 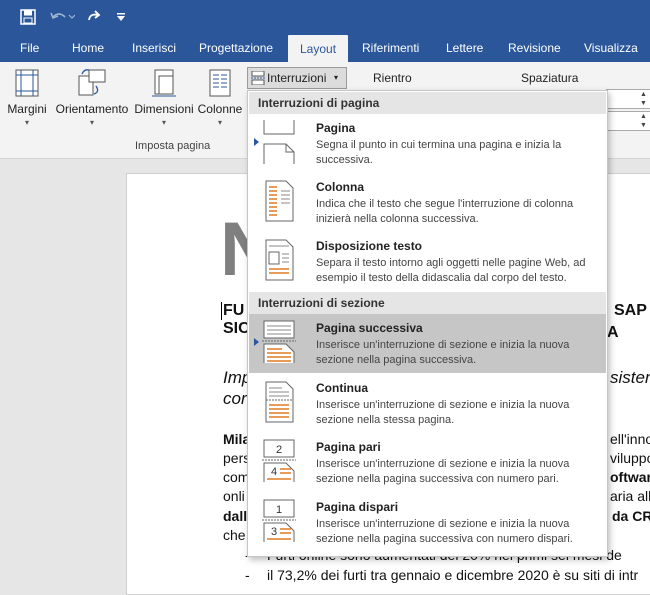 I want to click on menu-item-title: Pagina pari, so click(x=348, y=447).